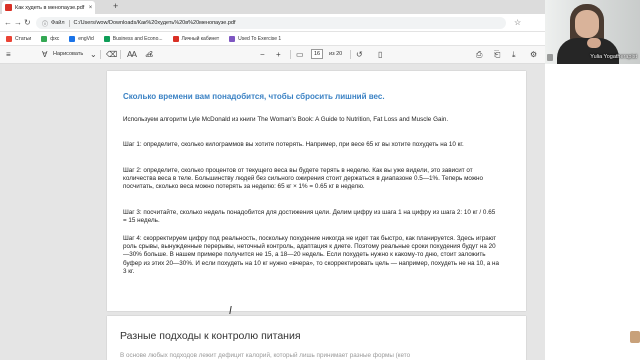  Describe the element at coordinates (93, 54) in the screenshot. I see `chevron-down-icon: ⌄` at that location.